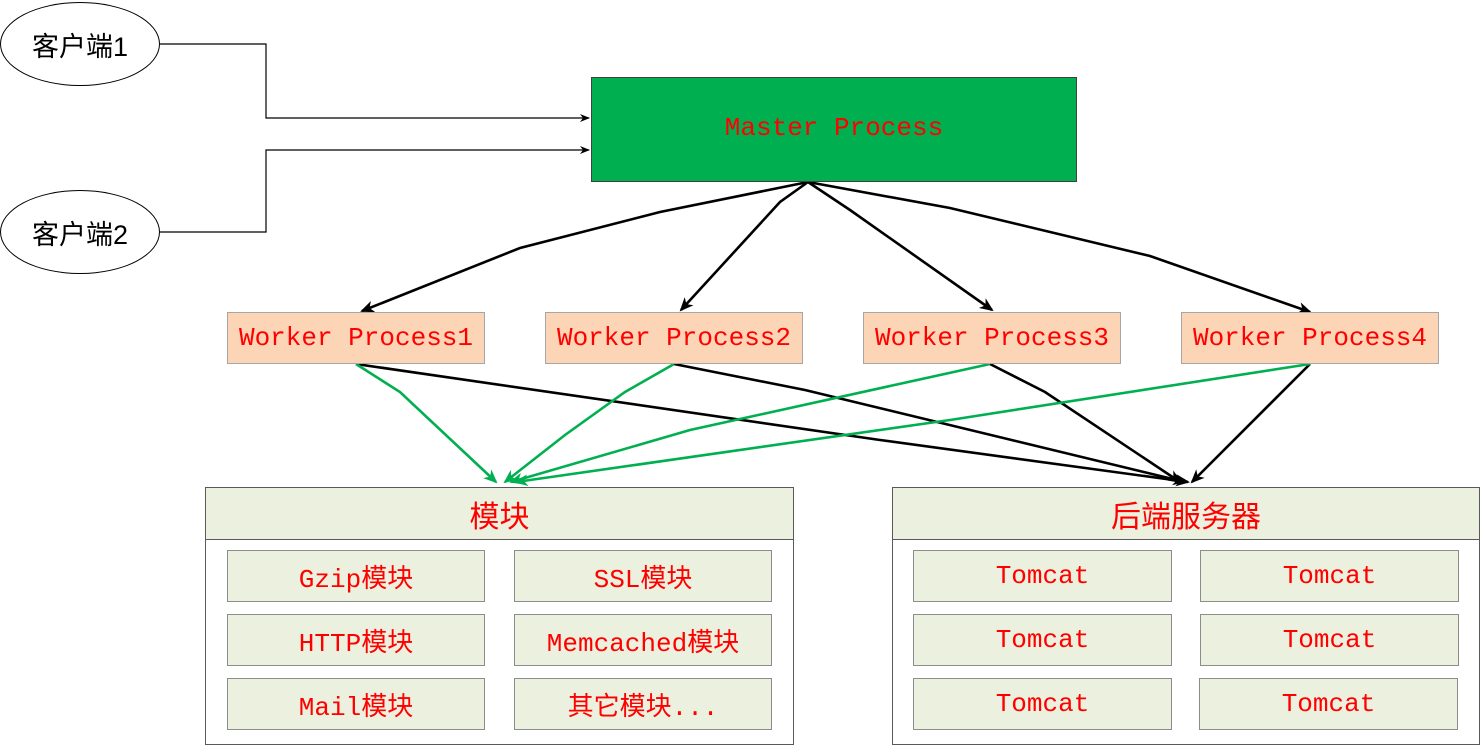 This screenshot has height=747, width=1482. Describe the element at coordinates (1250, 423) in the screenshot. I see `connector-worker4-backend` at that location.